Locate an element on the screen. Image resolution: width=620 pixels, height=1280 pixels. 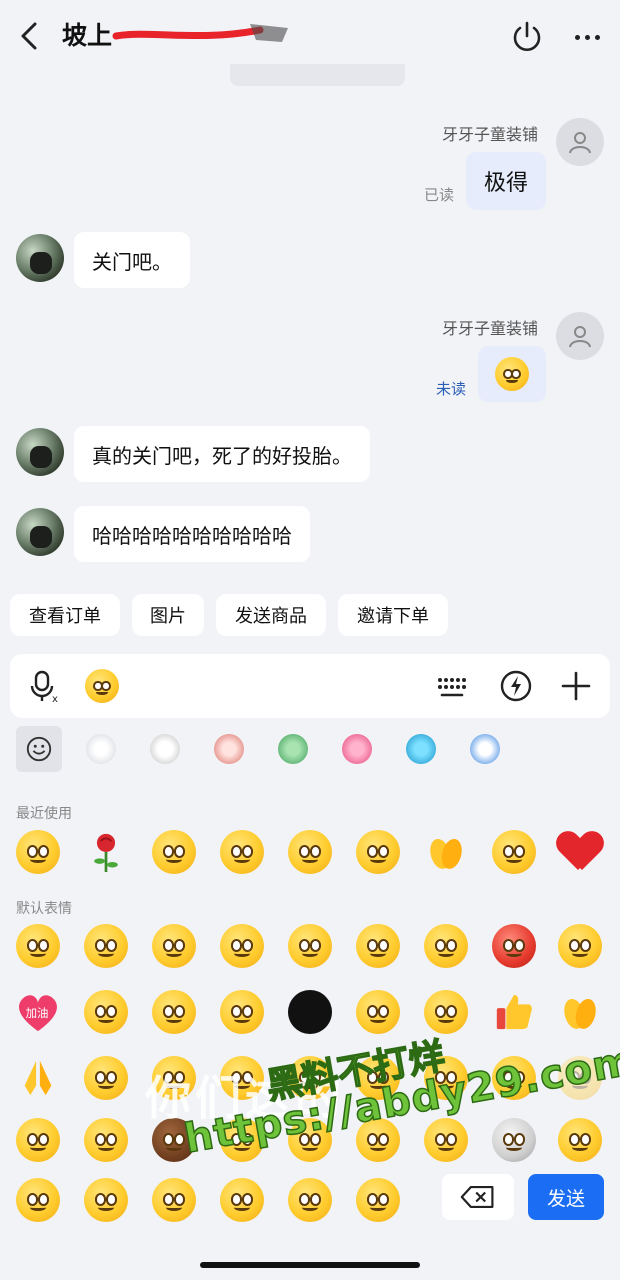
emoji-pray is located at coordinates (38, 1078).